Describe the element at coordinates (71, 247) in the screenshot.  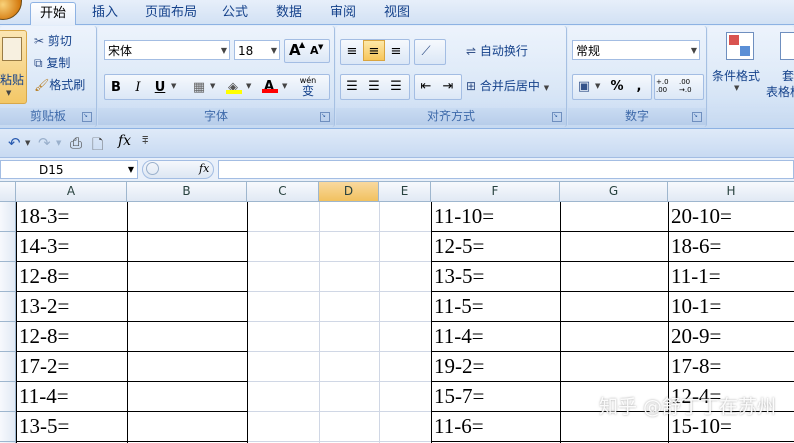
I see `cell-a-2: 14-3=` at that location.